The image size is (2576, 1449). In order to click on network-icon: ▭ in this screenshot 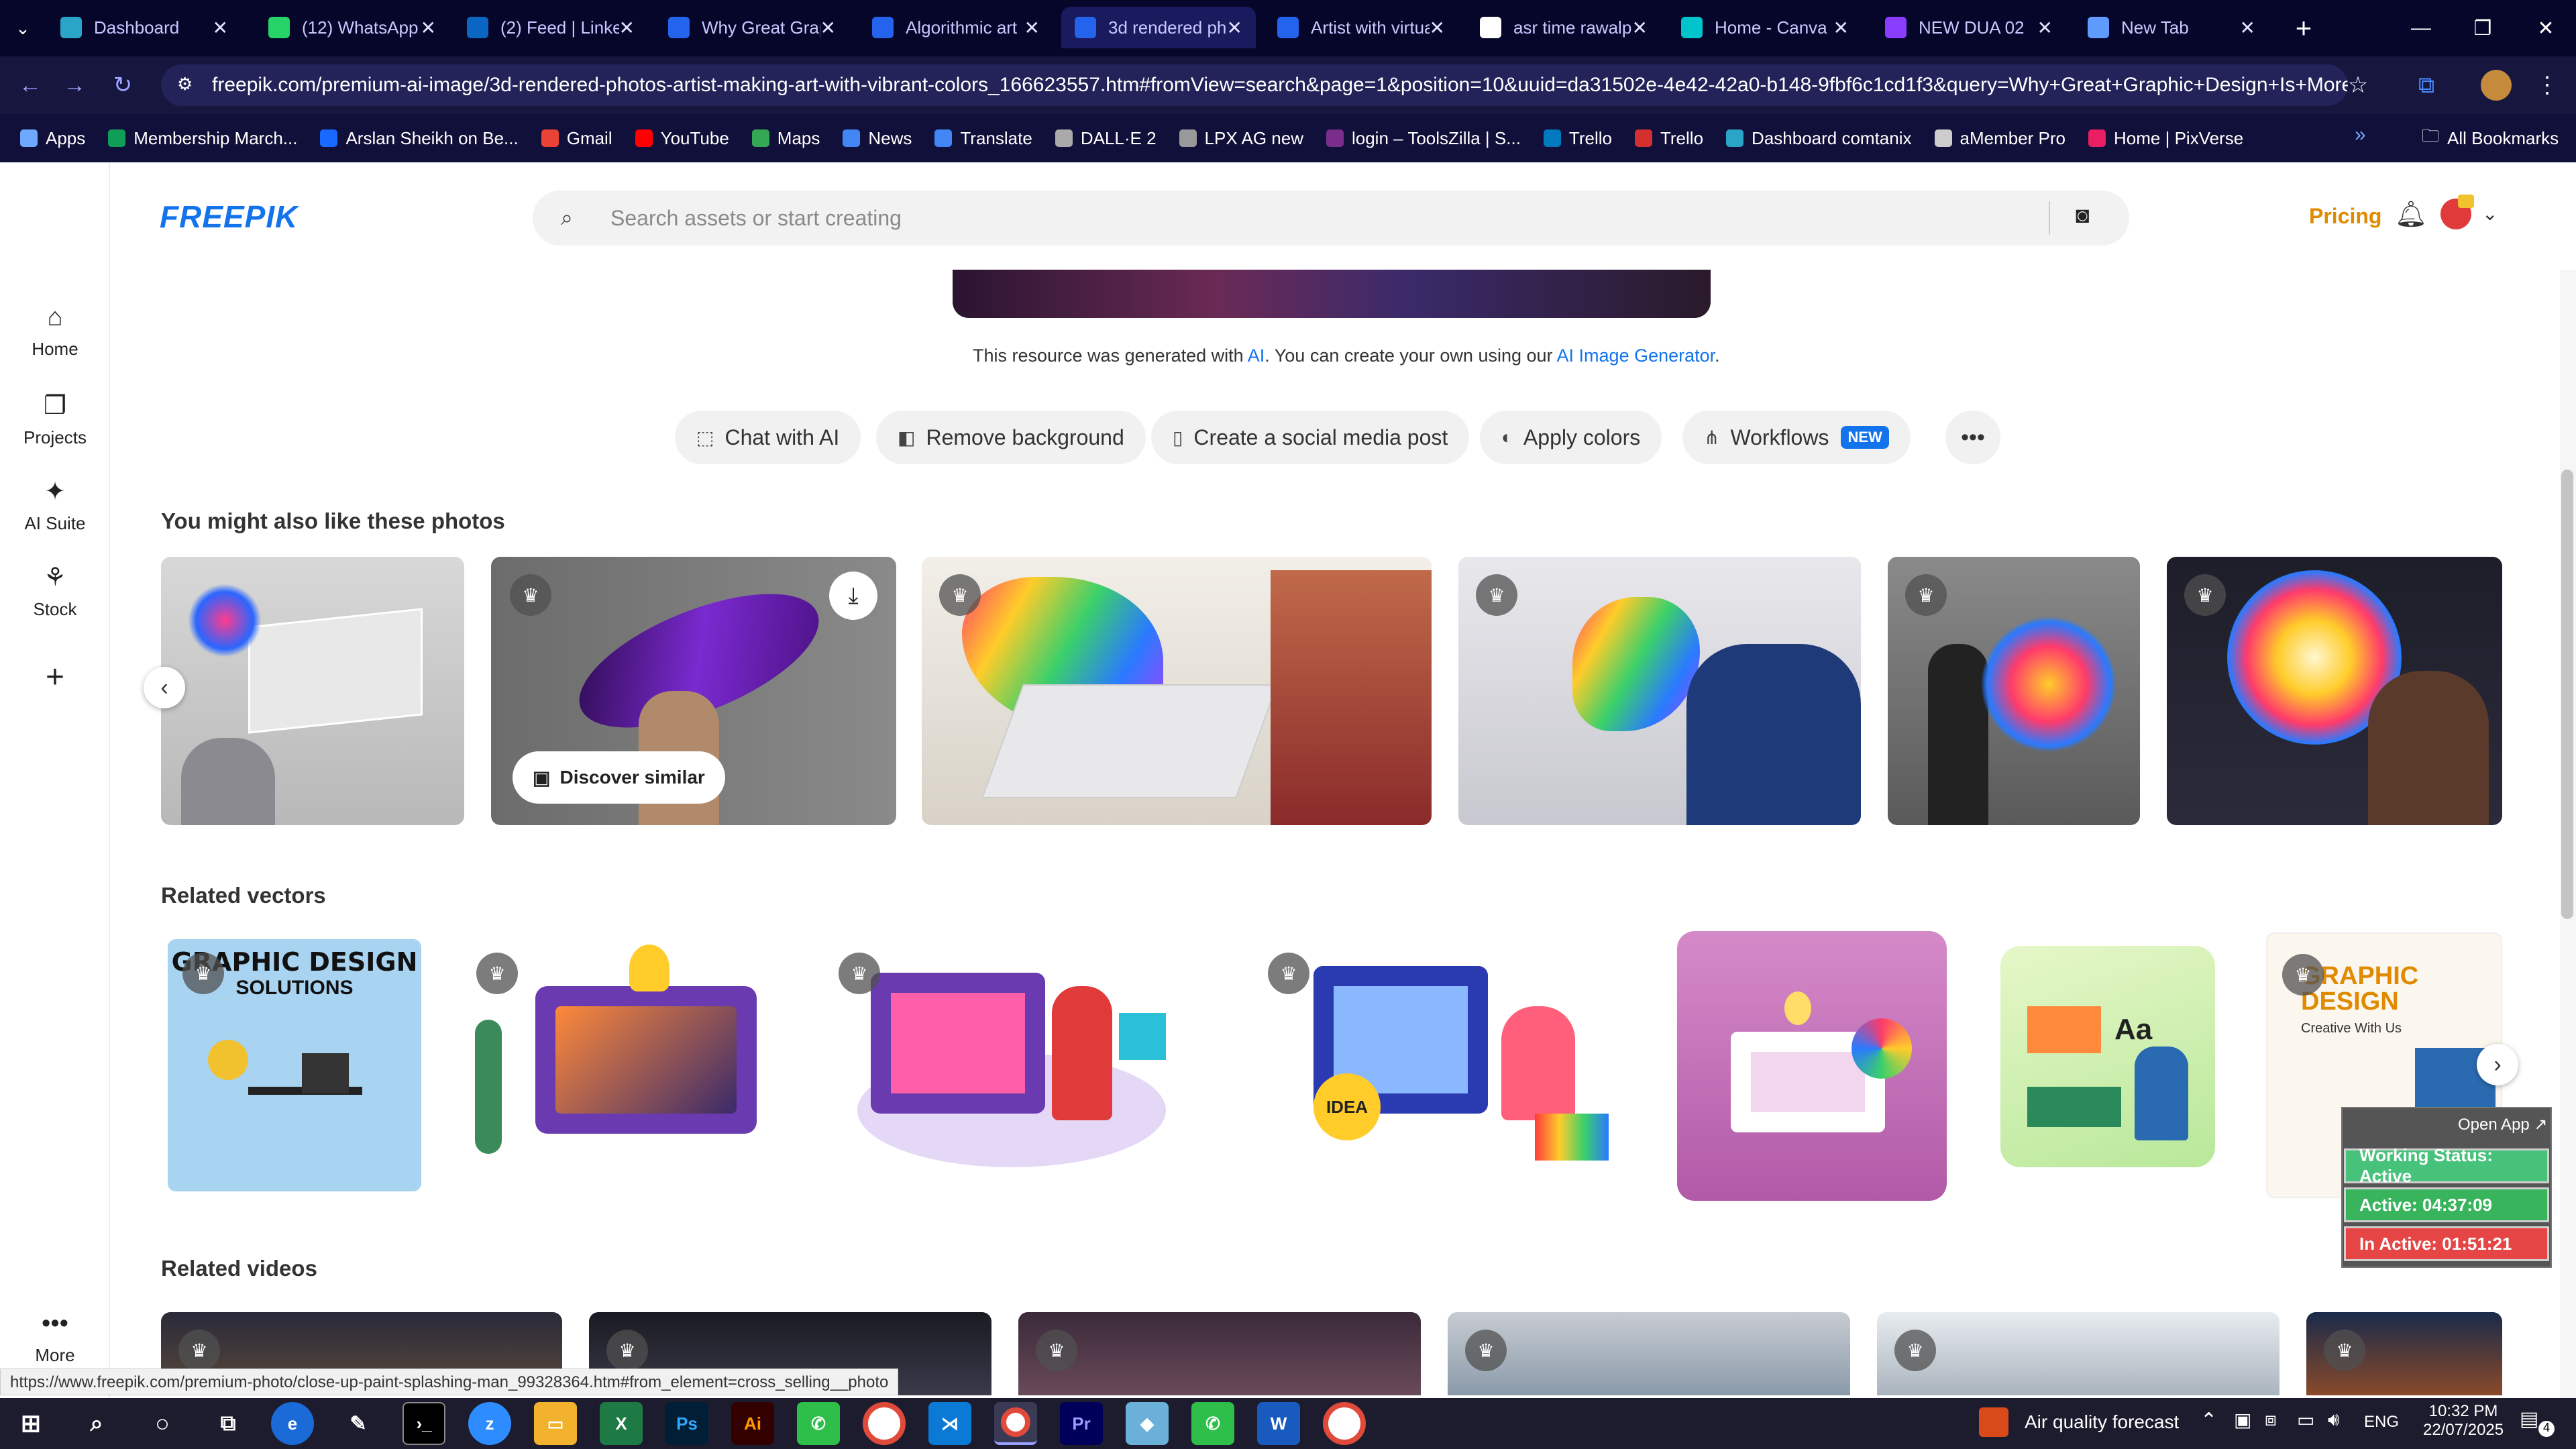, I will do `click(2305, 1420)`.